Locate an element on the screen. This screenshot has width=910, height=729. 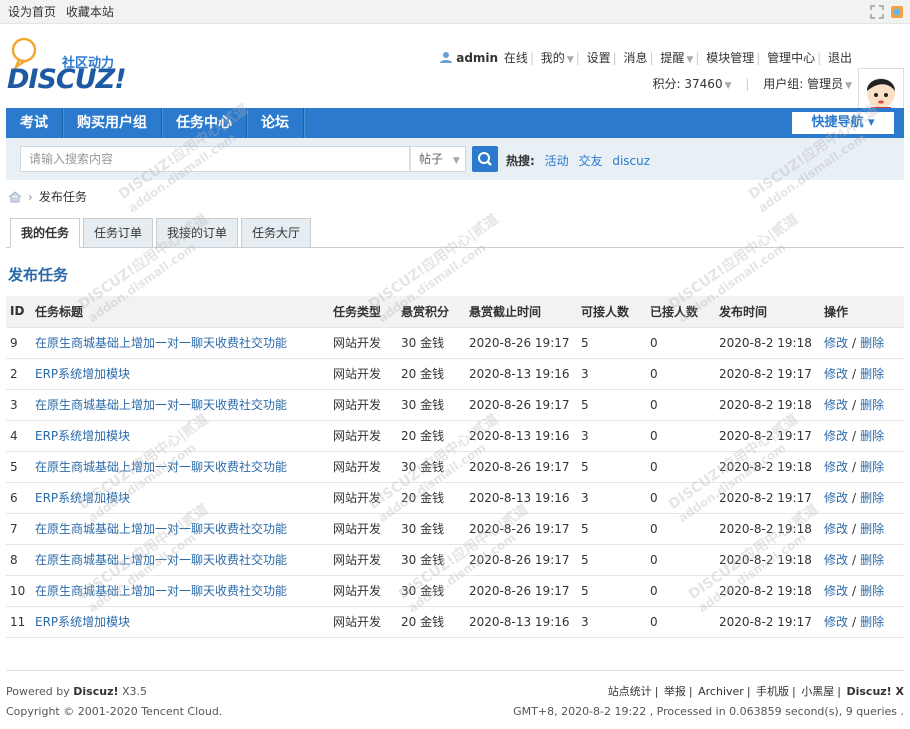
hot-term: 活动 is located at coordinates (557, 161).